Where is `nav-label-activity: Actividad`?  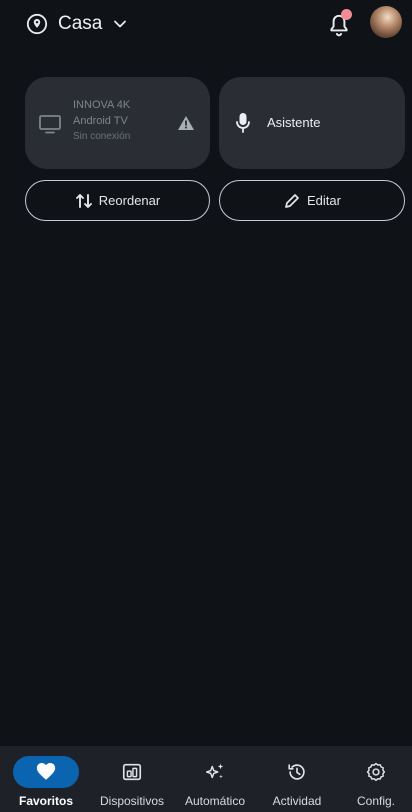
nav-label-activity: Actividad is located at coordinates (297, 801).